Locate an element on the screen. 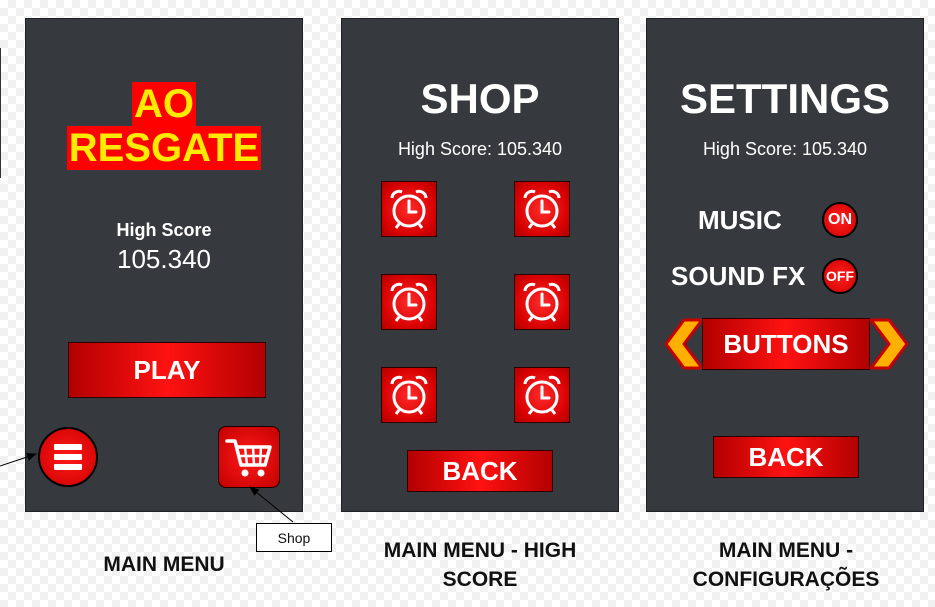 The image size is (935, 607). caption-configuracoes: MAIN MENU - CONFIGURAÇÕES is located at coordinates (786, 565).